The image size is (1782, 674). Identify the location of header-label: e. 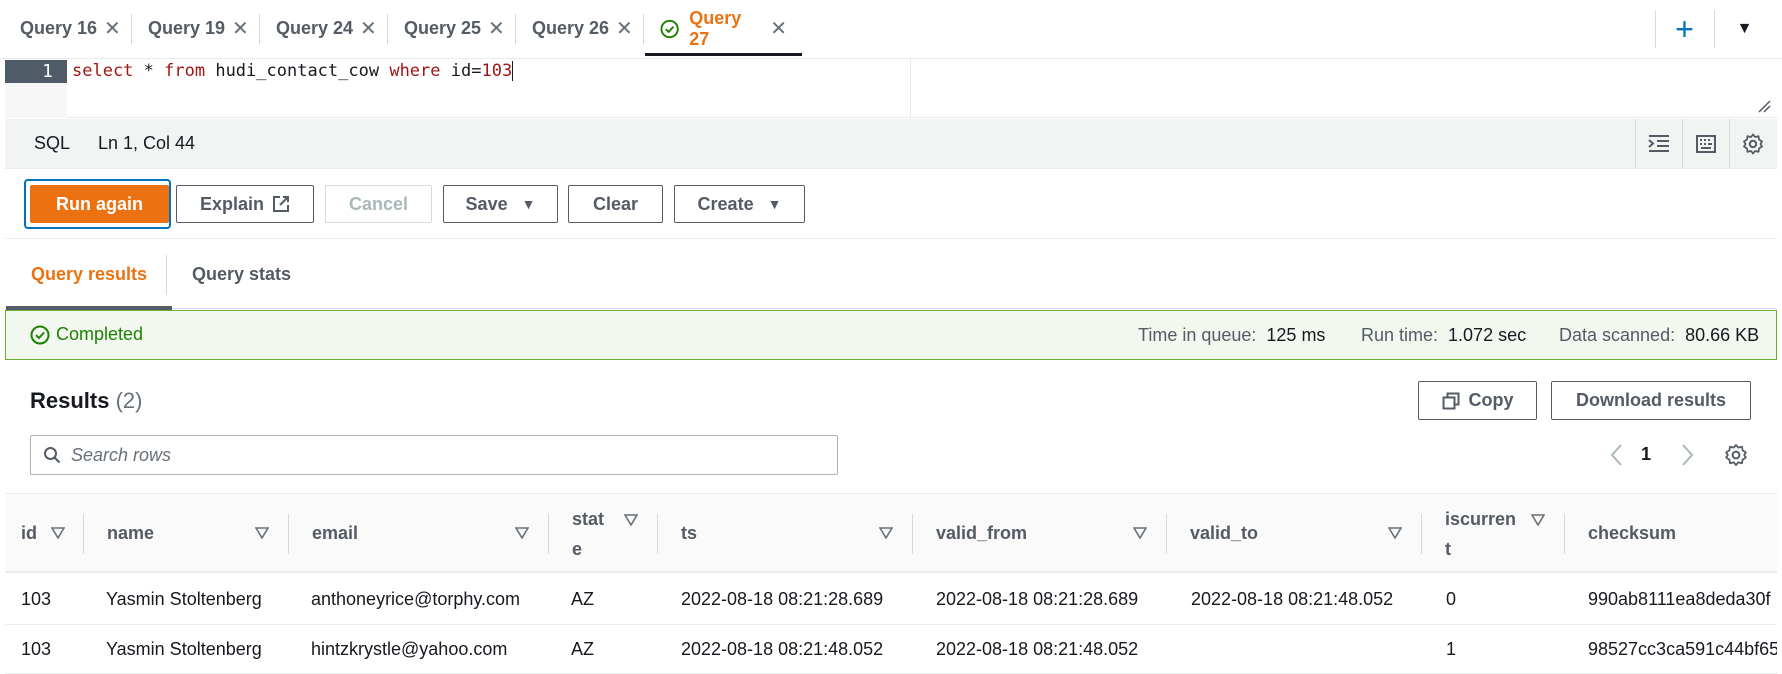
(577, 548).